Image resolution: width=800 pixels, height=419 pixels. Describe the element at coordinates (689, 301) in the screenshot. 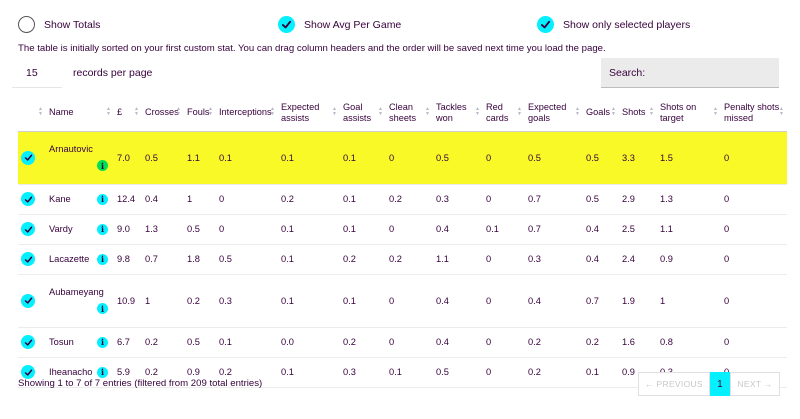

I see `stat-cell: 1` at that location.